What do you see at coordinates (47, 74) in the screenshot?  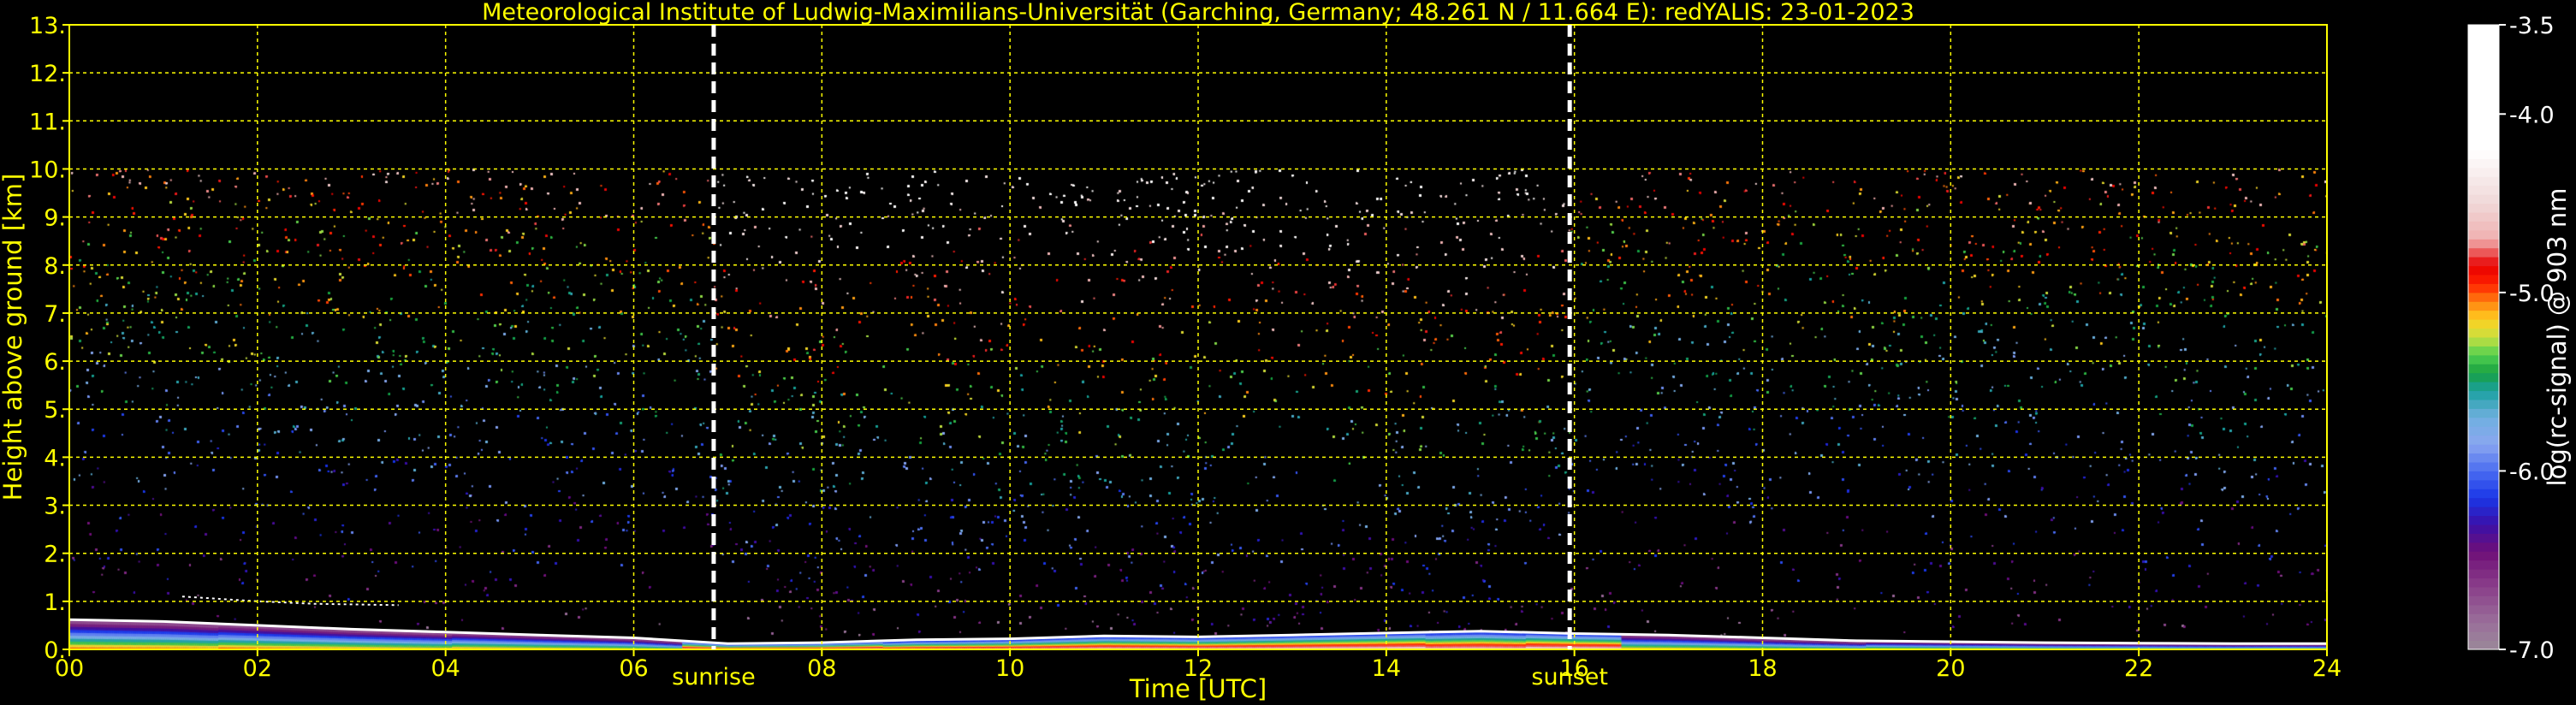 I see `y-tick-label: 12.` at bounding box center [47, 74].